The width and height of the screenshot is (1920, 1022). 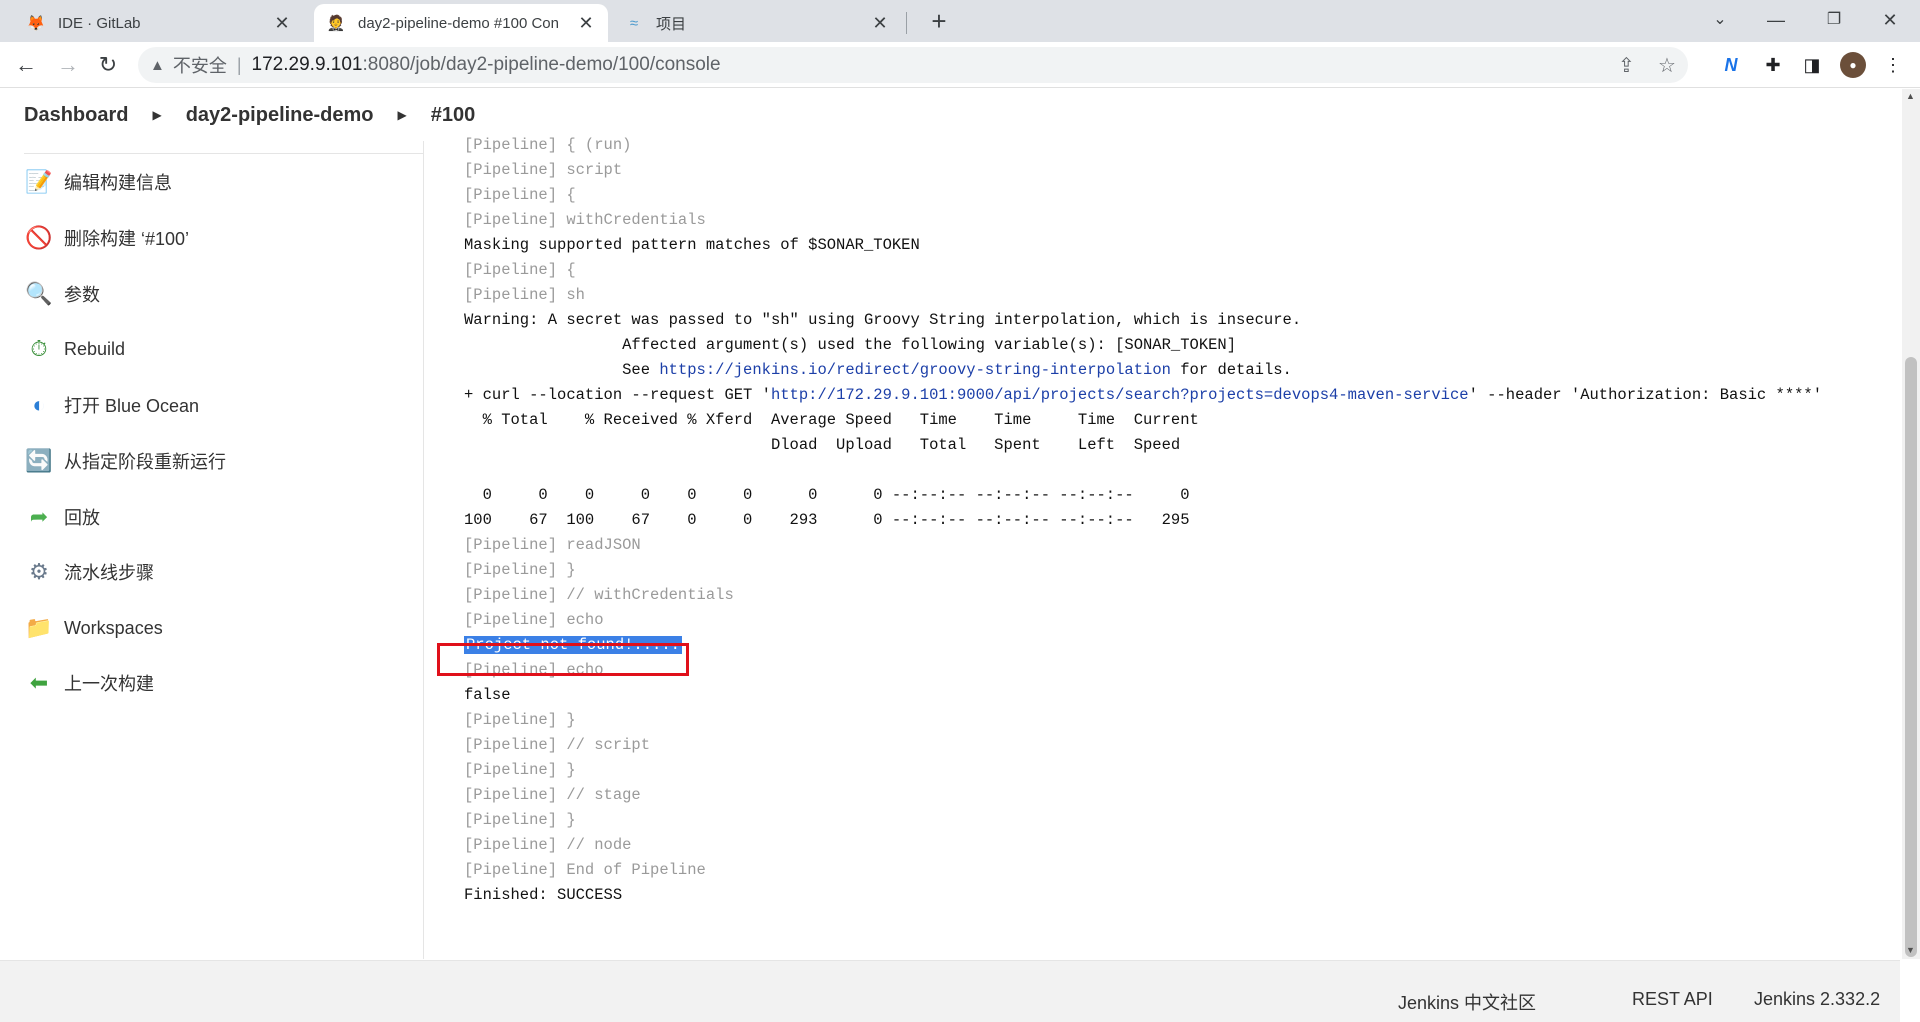 What do you see at coordinates (1667, 65) in the screenshot?
I see `bookmark-star-icon: ☆` at bounding box center [1667, 65].